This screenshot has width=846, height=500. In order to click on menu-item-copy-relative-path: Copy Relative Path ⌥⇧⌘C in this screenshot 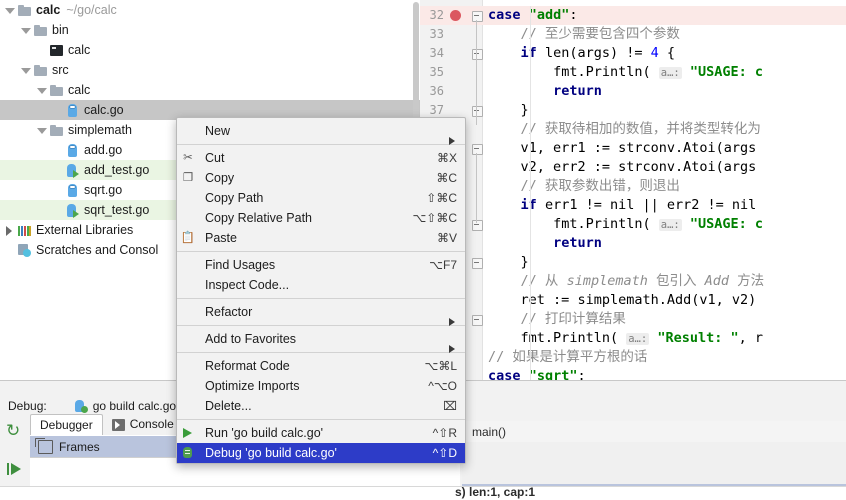, I will do `click(321, 218)`.